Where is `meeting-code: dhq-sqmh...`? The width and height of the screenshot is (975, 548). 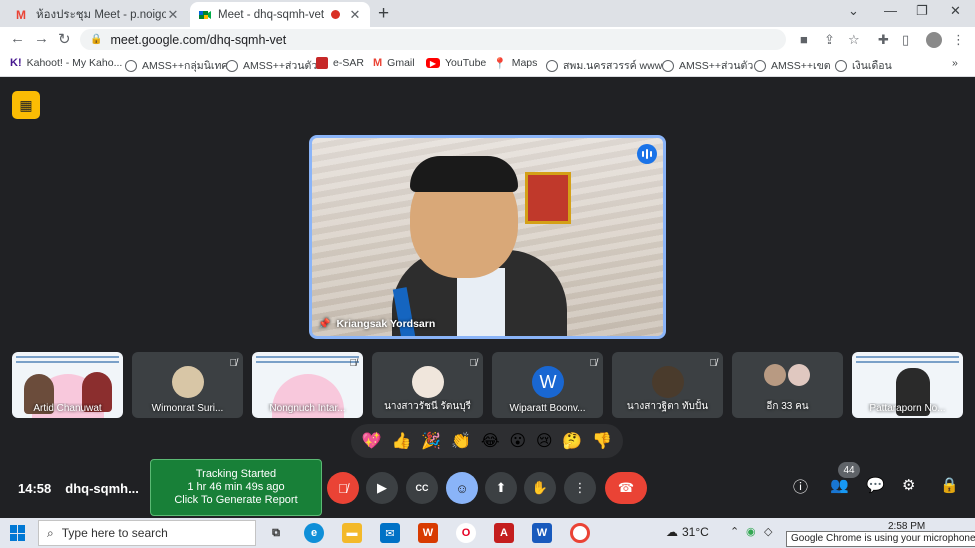
meeting-code: dhq-sqmh... is located at coordinates (102, 488).